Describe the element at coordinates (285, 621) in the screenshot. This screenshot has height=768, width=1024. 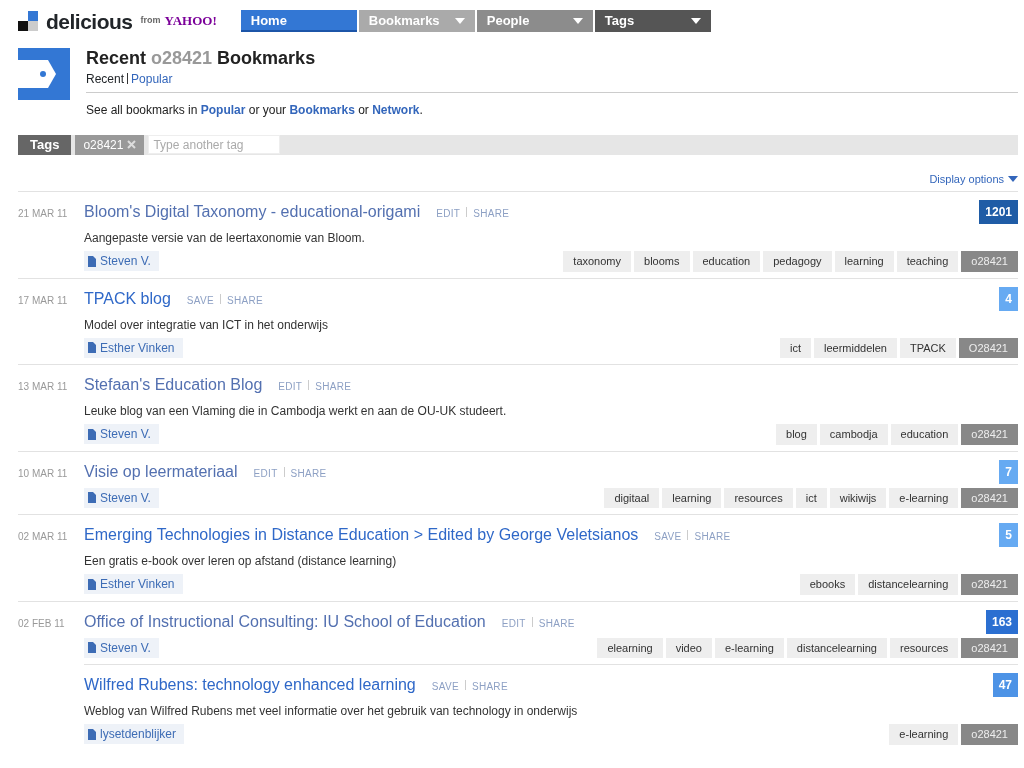
I see `bookmark-title-link: Office of Instructional Consulting: IU School of Education` at that location.